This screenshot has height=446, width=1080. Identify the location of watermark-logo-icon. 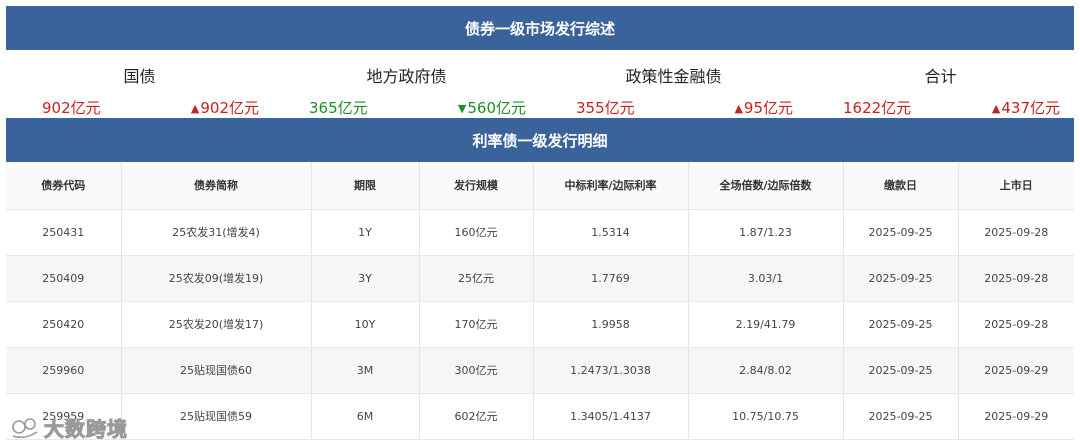
(25, 428).